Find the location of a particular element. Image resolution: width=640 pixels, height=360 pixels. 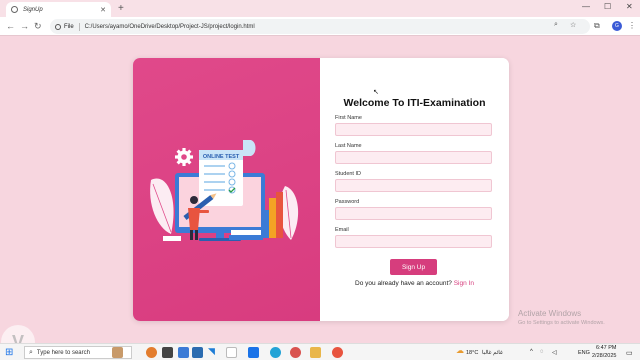

tab-bar: SignUp ✕ + — ☐ ✕ is located at coordinates (320, 8).